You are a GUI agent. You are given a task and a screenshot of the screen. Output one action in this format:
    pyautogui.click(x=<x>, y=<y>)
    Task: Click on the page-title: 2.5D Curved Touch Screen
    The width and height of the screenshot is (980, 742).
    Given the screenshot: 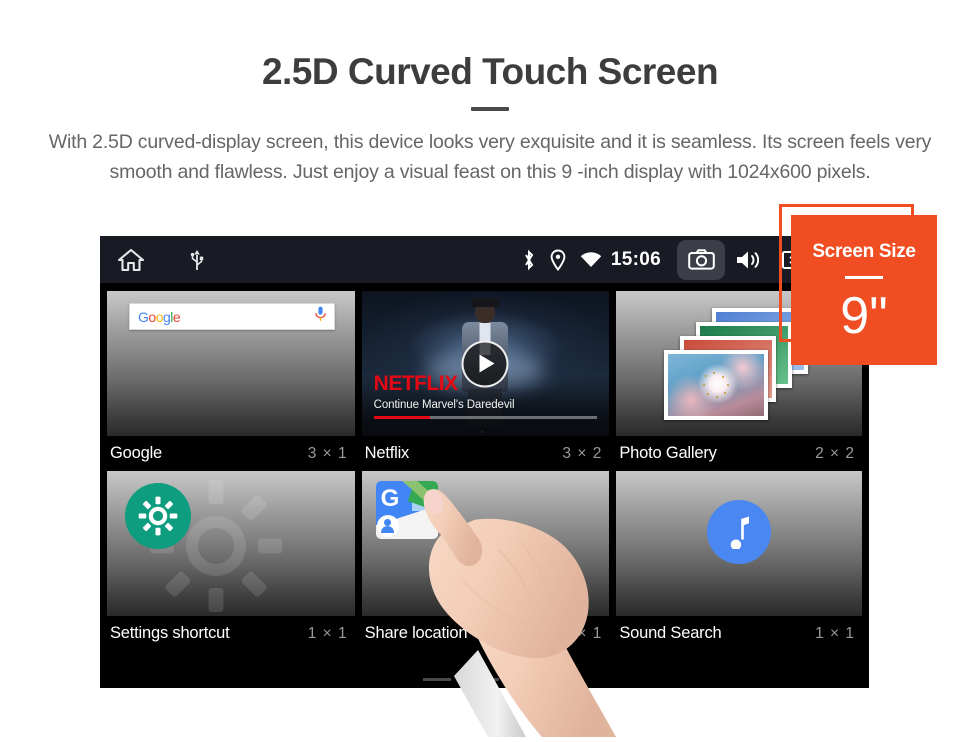 What is the action you would take?
    pyautogui.click(x=490, y=71)
    